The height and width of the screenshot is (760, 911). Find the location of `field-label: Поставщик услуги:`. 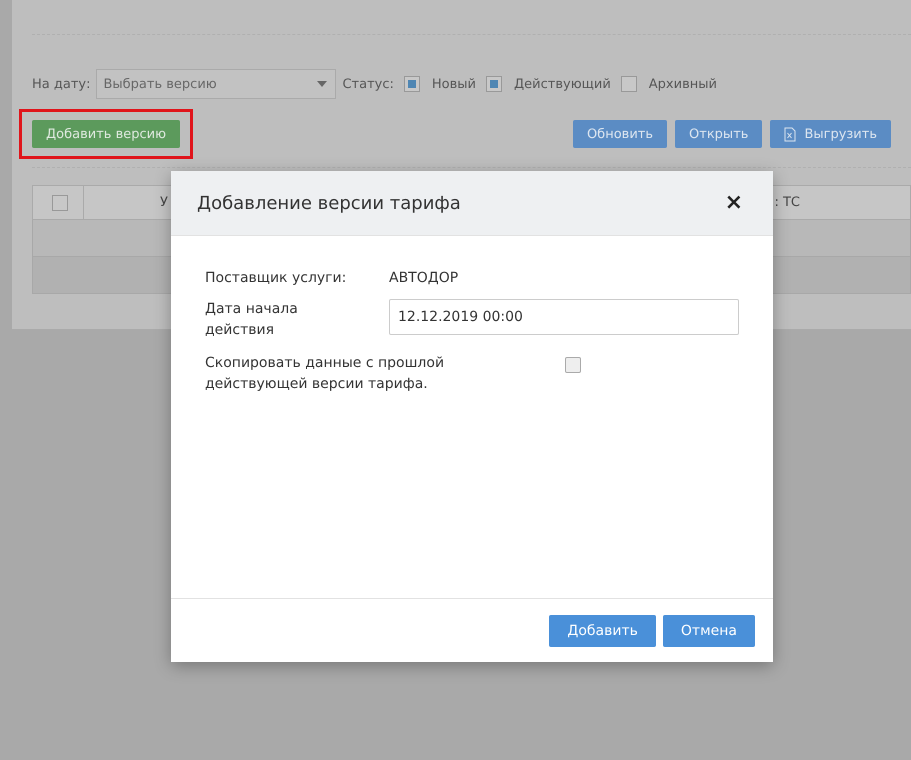

field-label: Поставщик услуги: is located at coordinates (276, 278).